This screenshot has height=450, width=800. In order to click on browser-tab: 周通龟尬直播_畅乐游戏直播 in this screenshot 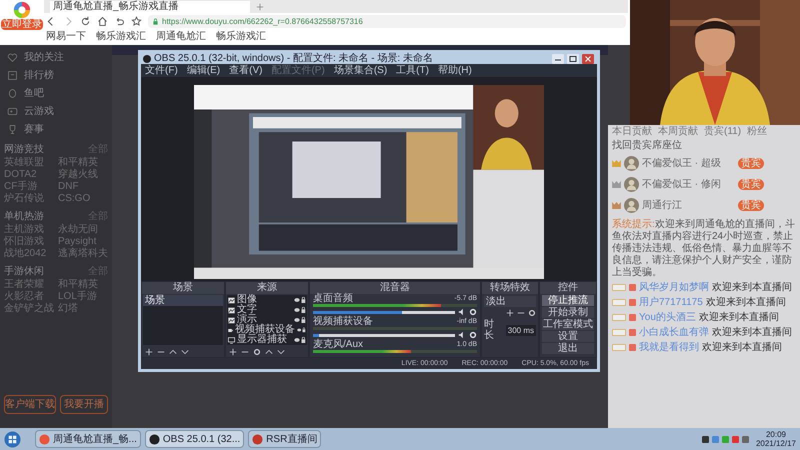, I will do `click(150, 7)`.